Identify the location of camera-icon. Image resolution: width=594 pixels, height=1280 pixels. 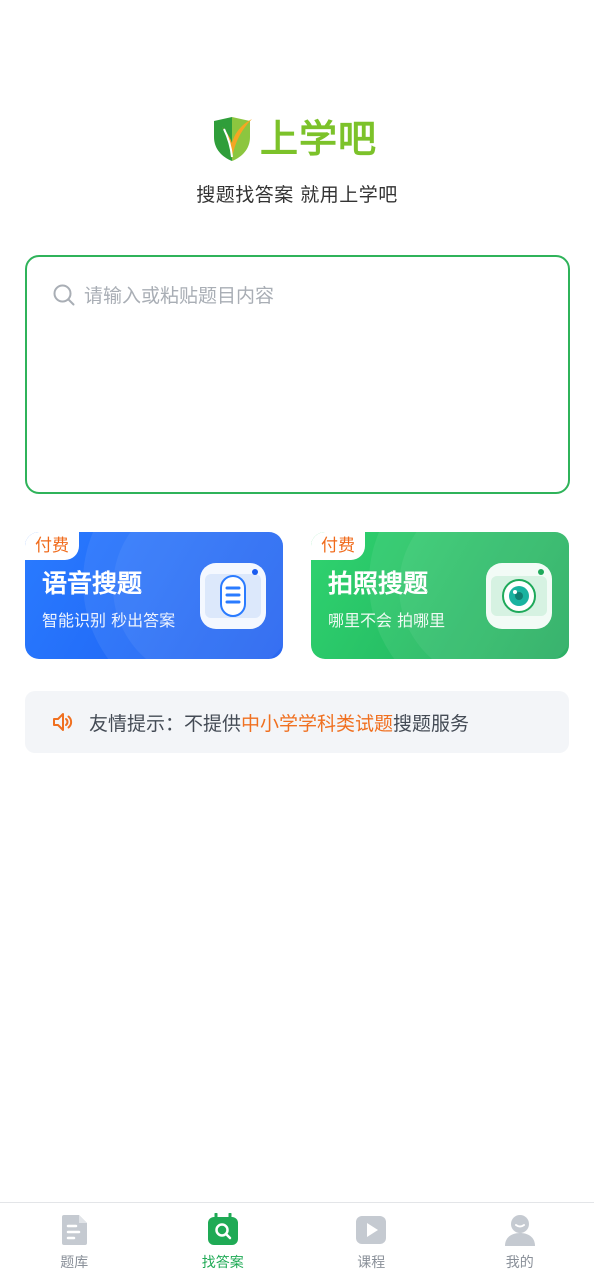
(519, 596).